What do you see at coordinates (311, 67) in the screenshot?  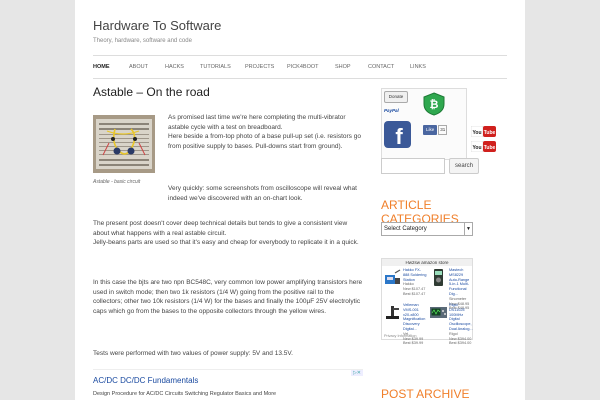 I see `nav-pick4boot: PICK4BOOT` at bounding box center [311, 67].